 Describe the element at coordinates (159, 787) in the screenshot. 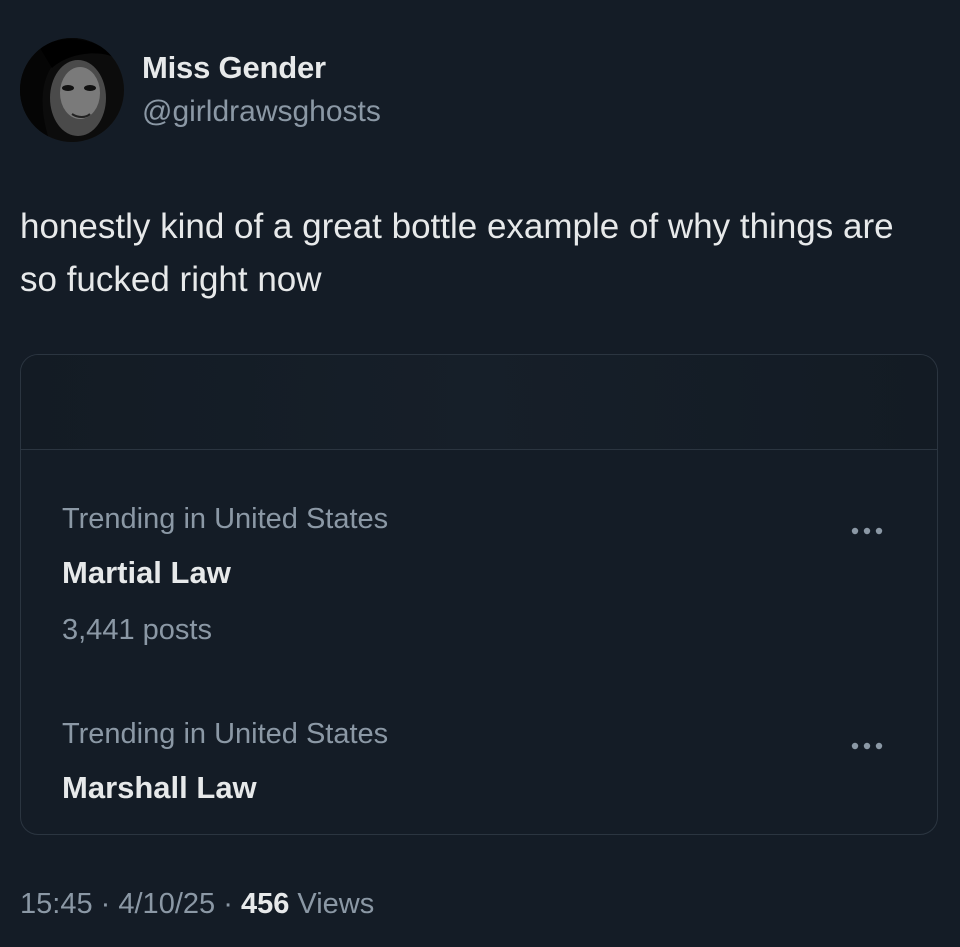

I see `trend-name: Marshall Law` at that location.